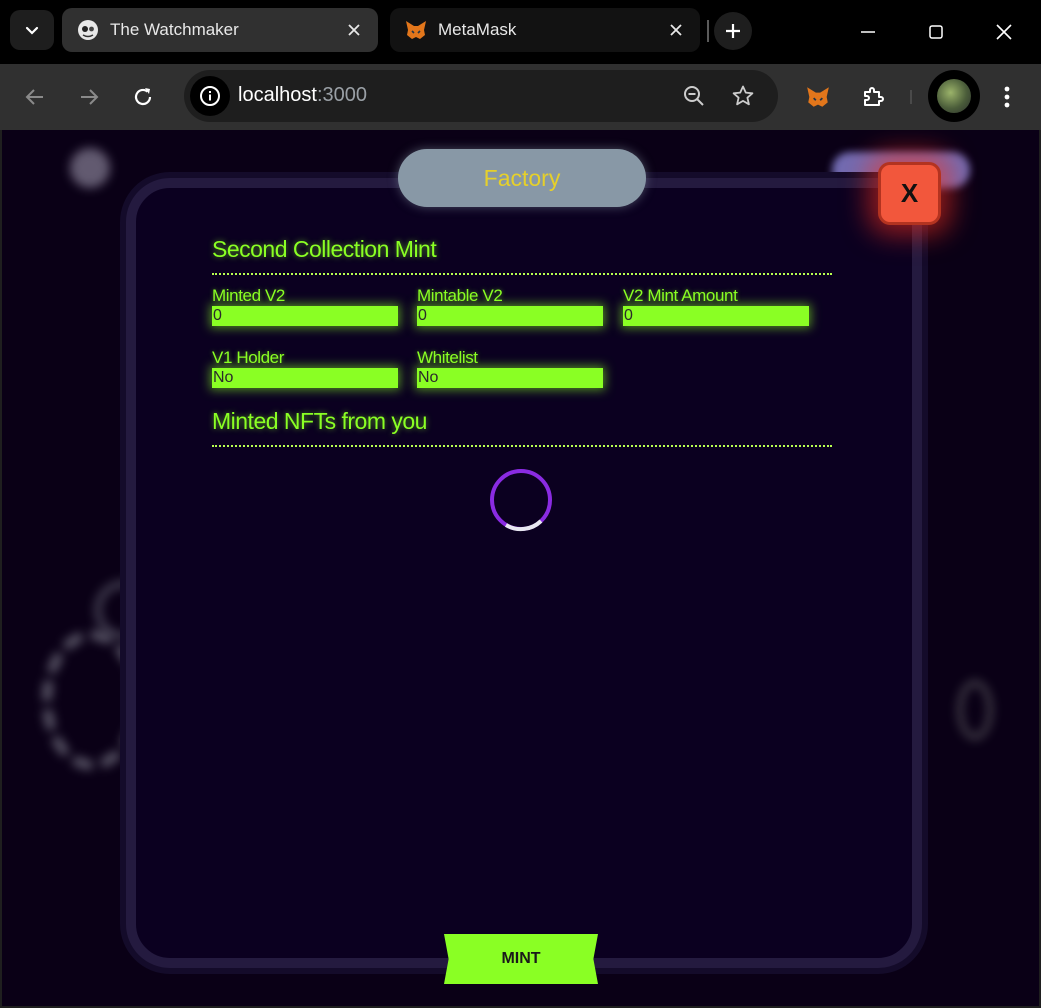 The width and height of the screenshot is (1041, 1008). I want to click on browser-menu-button, so click(1007, 97).